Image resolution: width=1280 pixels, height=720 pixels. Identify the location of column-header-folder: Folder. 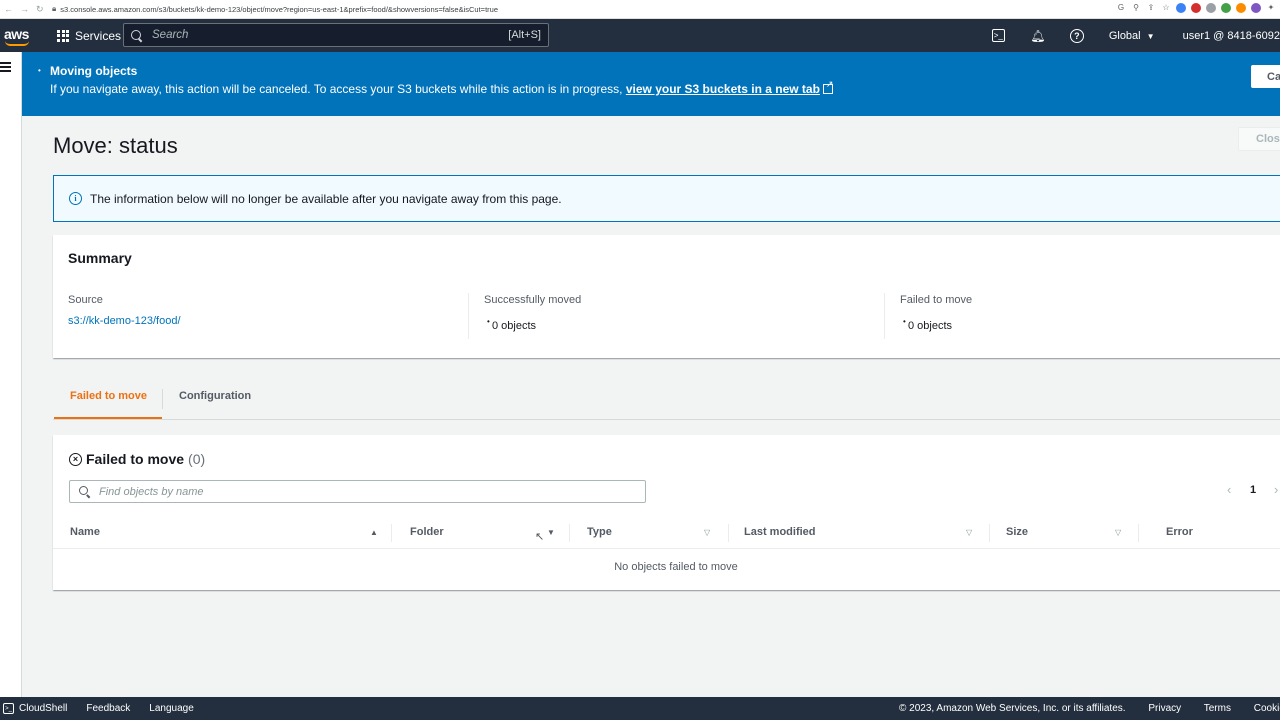
(427, 532).